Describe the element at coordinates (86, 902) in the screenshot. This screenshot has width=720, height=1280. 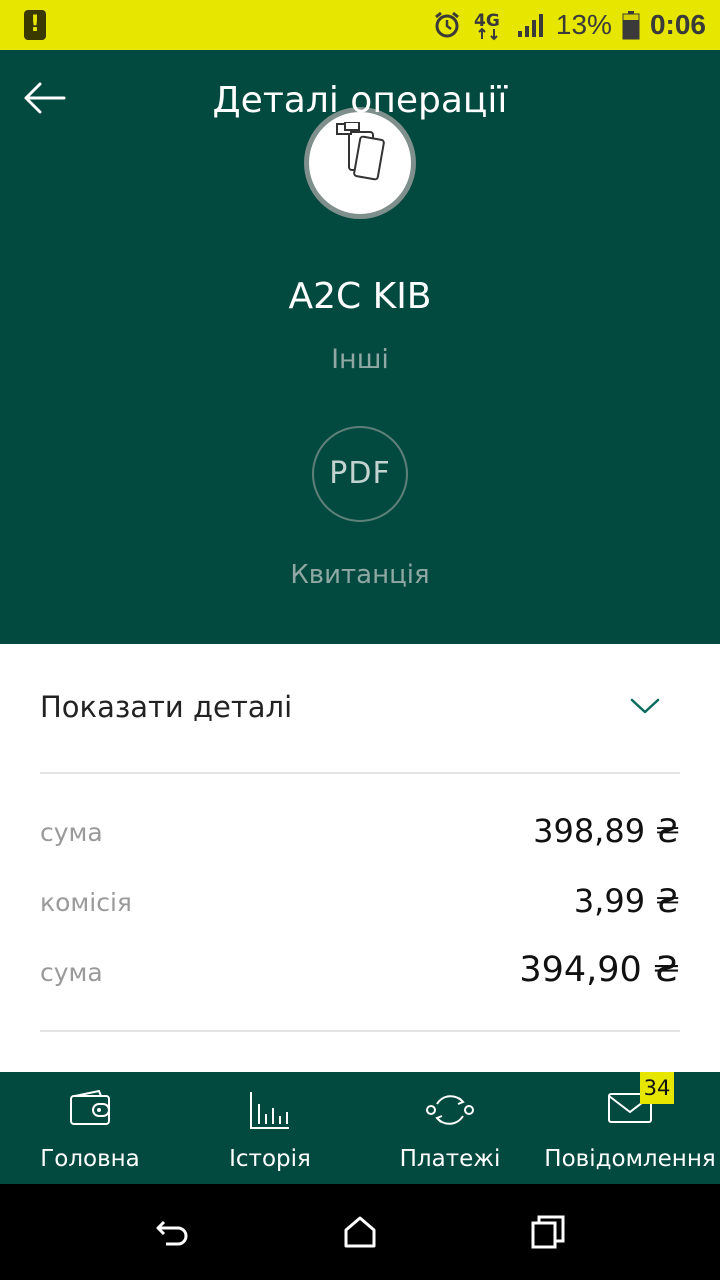
I see `row-label: комісія` at that location.